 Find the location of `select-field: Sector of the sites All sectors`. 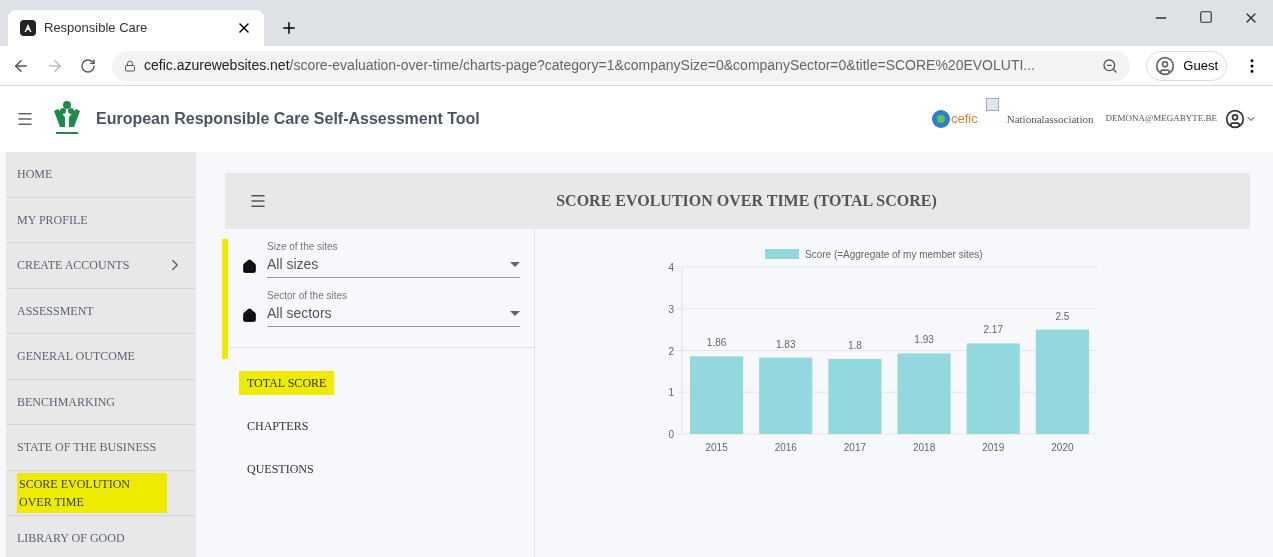

select-field: Sector of the sites All sectors is located at coordinates (393, 307).